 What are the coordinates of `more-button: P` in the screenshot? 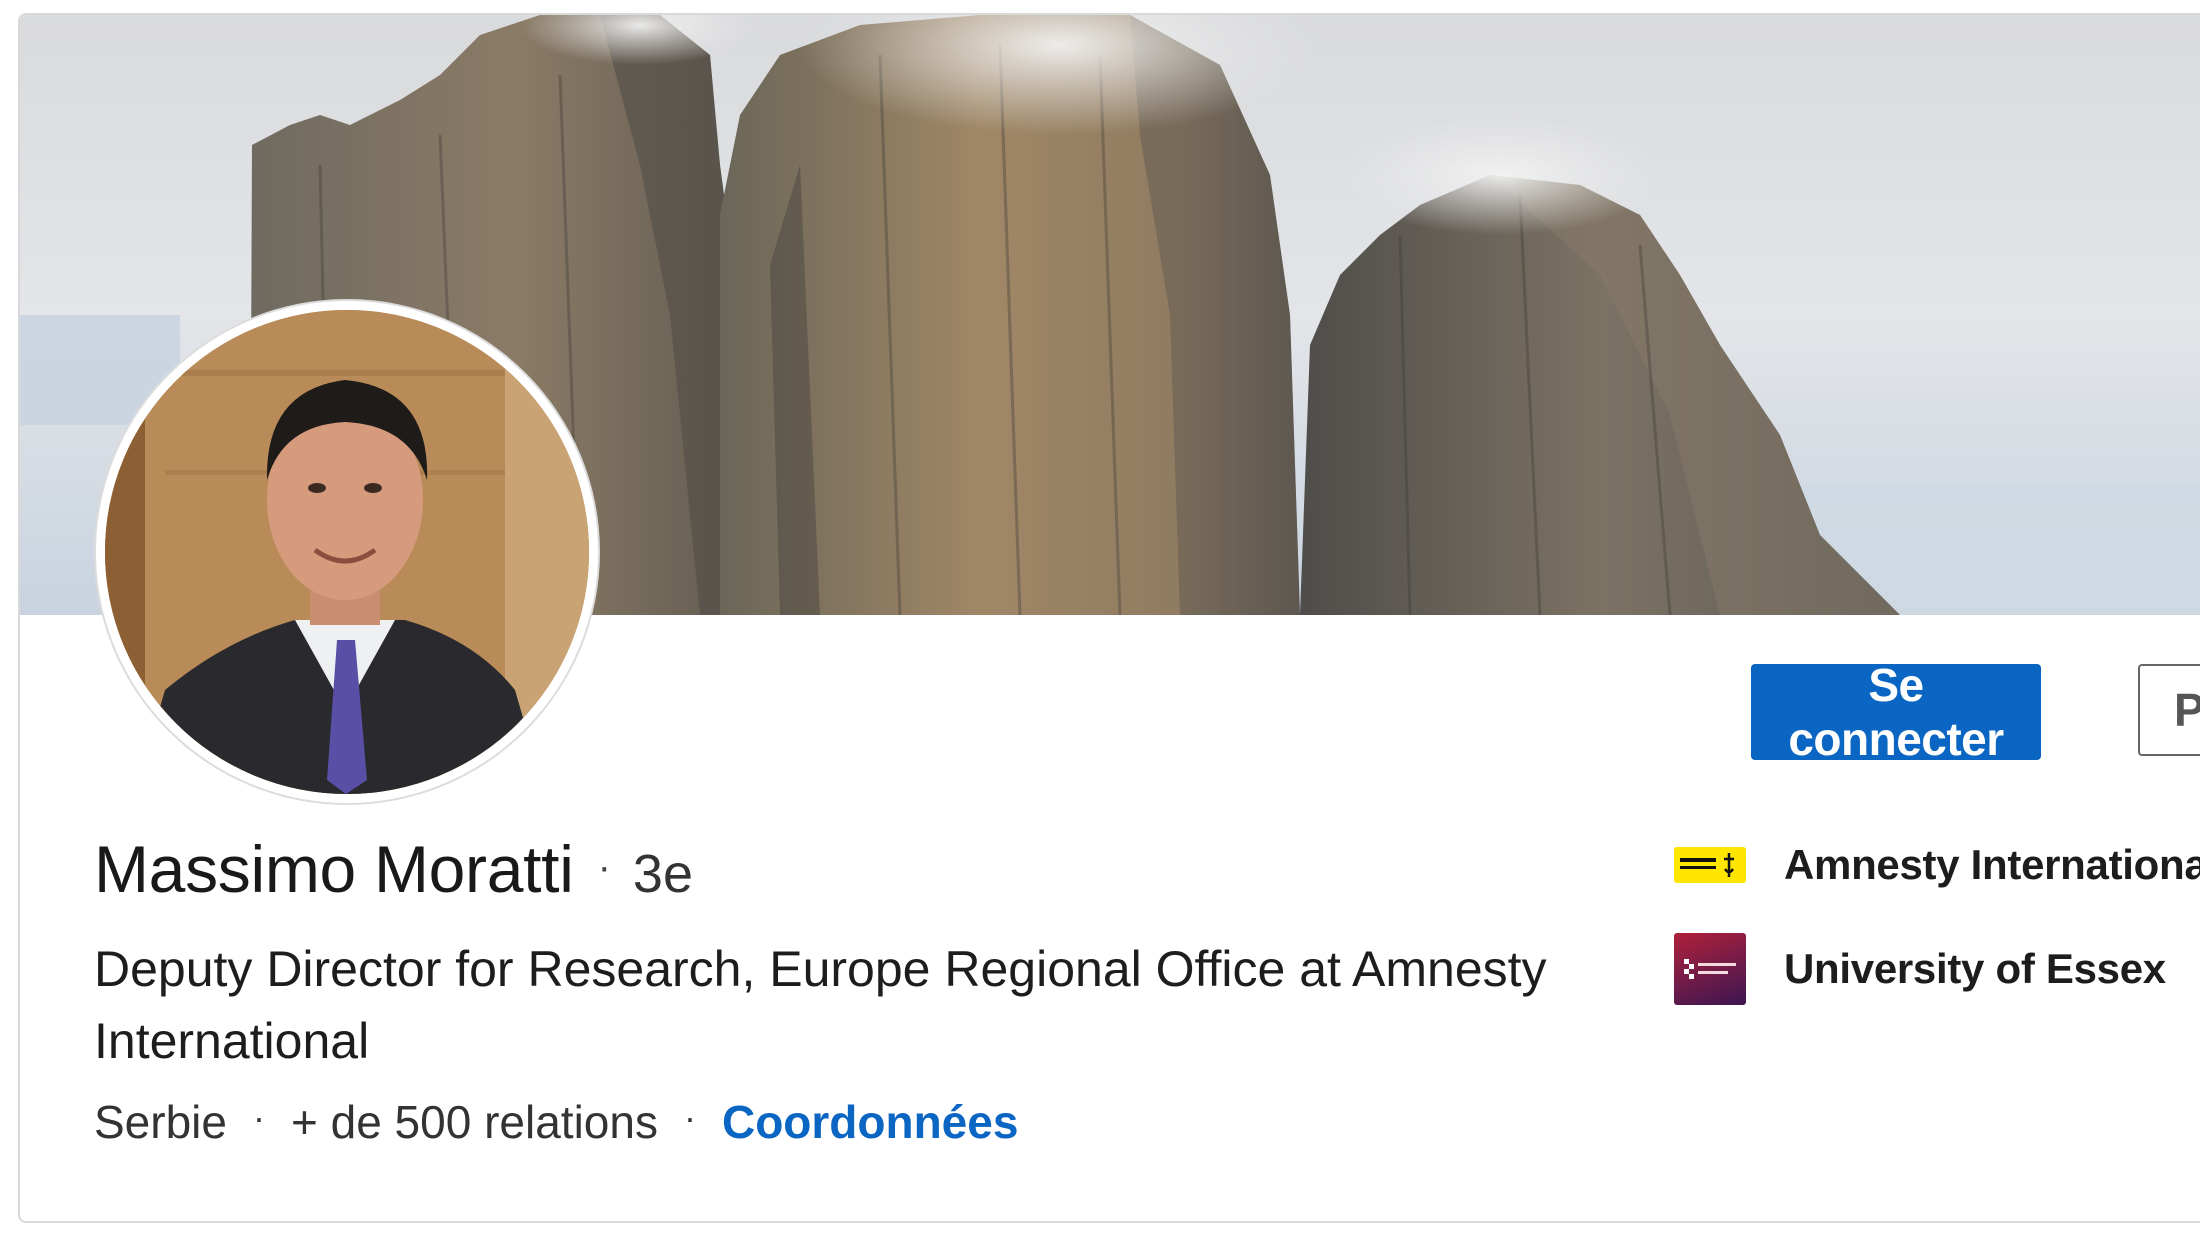 It's located at (2169, 710).